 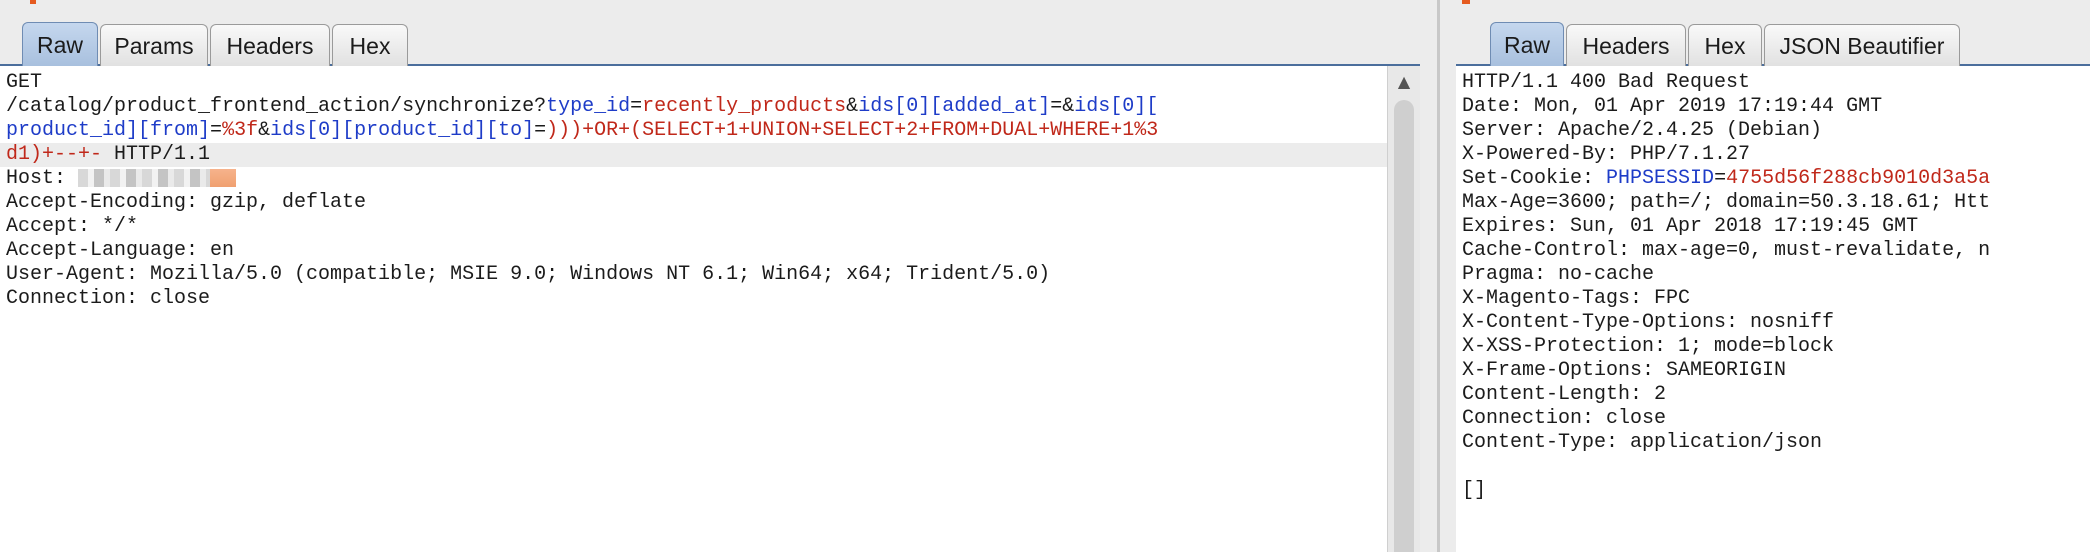 What do you see at coordinates (24, 82) in the screenshot?
I see `request-method: GET` at bounding box center [24, 82].